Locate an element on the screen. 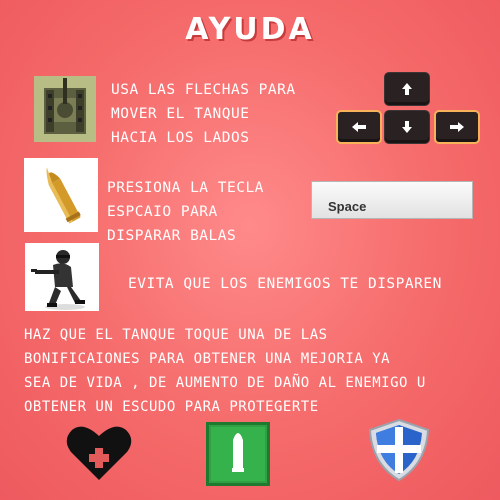 This screenshot has width=500, height=500. bonus-line-4: OBTENER UN ESCUDO PARA PROTEGERTE is located at coordinates (171, 407).